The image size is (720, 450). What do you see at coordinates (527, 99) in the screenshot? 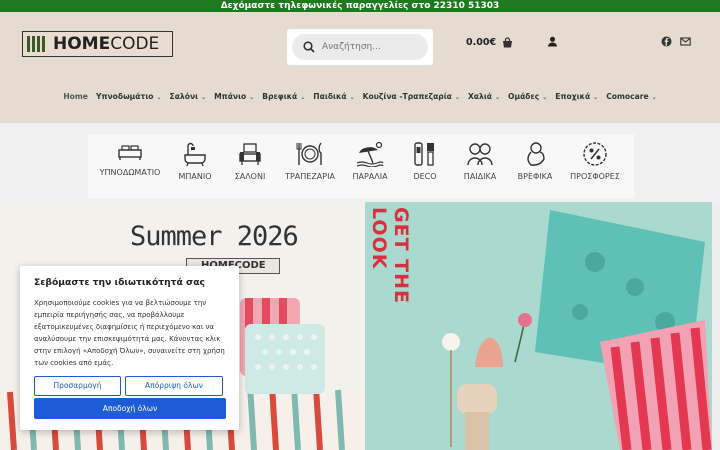
I see `nav-item-teams: Ομάδες ⌄` at bounding box center [527, 99].